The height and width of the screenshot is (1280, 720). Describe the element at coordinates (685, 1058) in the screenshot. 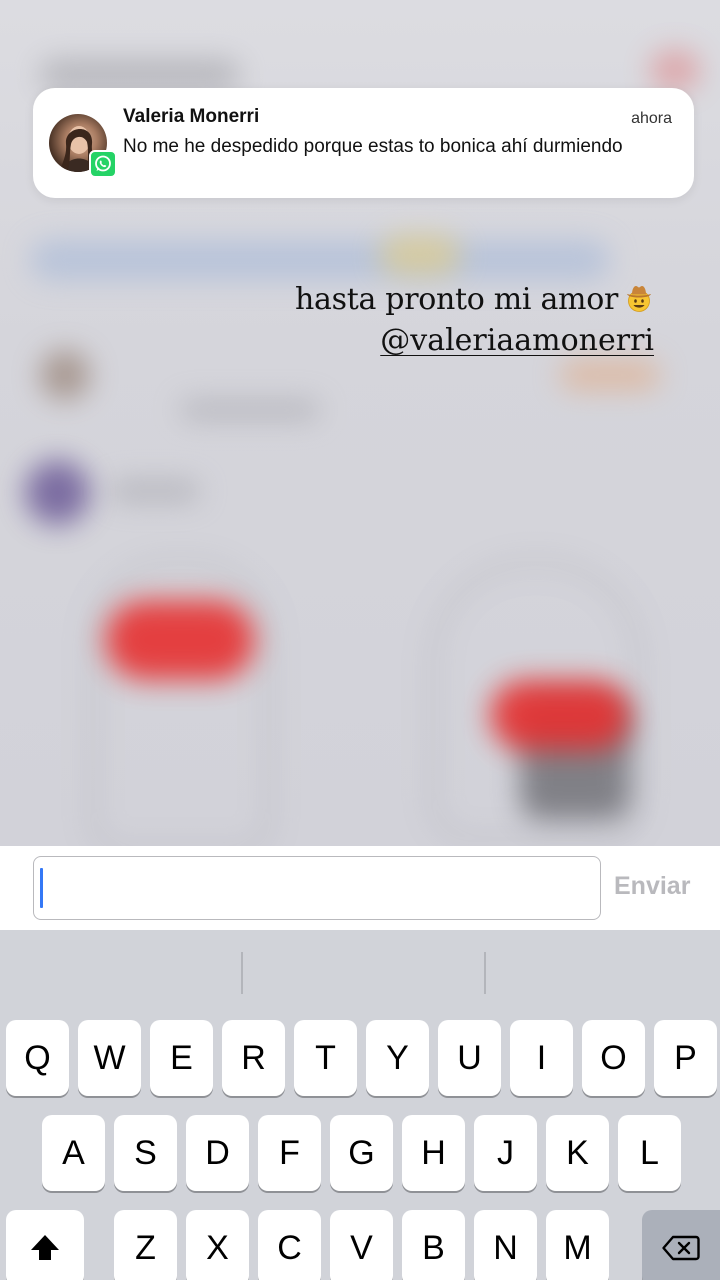

I see `key-p: P` at that location.